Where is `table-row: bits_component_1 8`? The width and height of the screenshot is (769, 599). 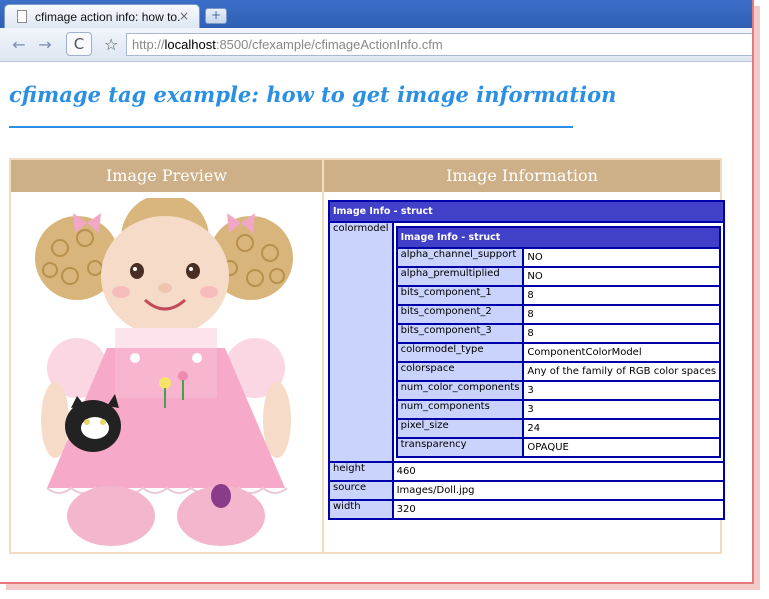 table-row: bits_component_1 8 is located at coordinates (558, 295).